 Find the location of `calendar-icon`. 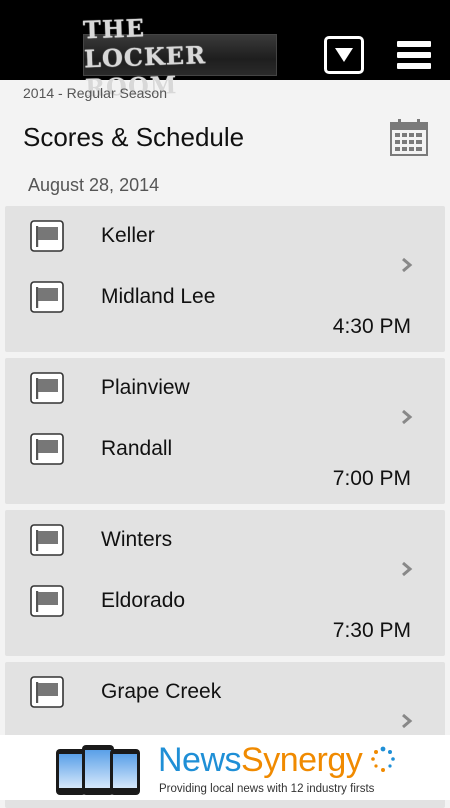

calendar-icon is located at coordinates (409, 137).